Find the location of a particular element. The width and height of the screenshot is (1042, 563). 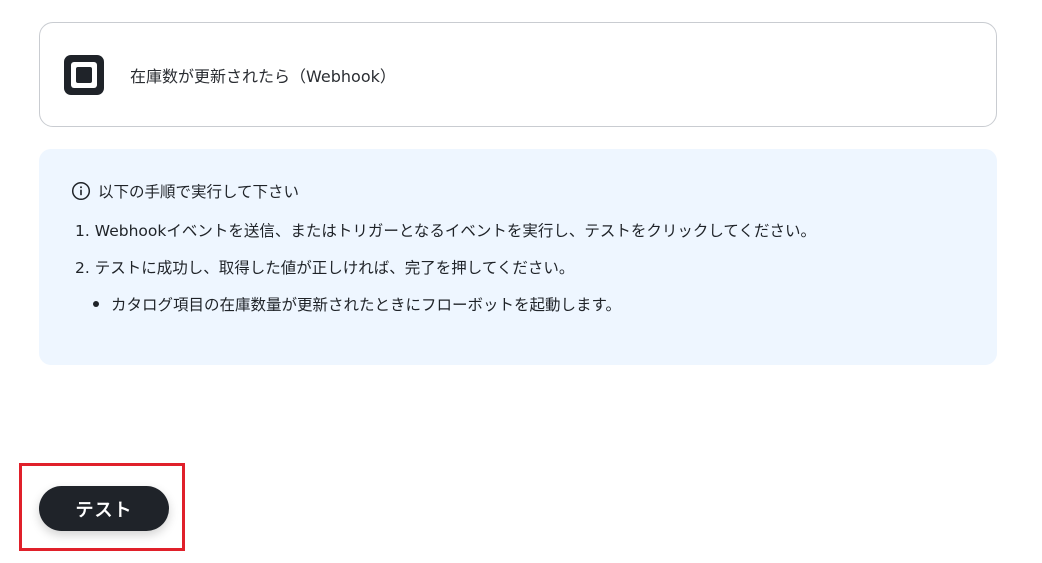

note-text: カタログ項目の在庫数量が更新されたときにフローボットを起動します。 is located at coordinates (366, 305).